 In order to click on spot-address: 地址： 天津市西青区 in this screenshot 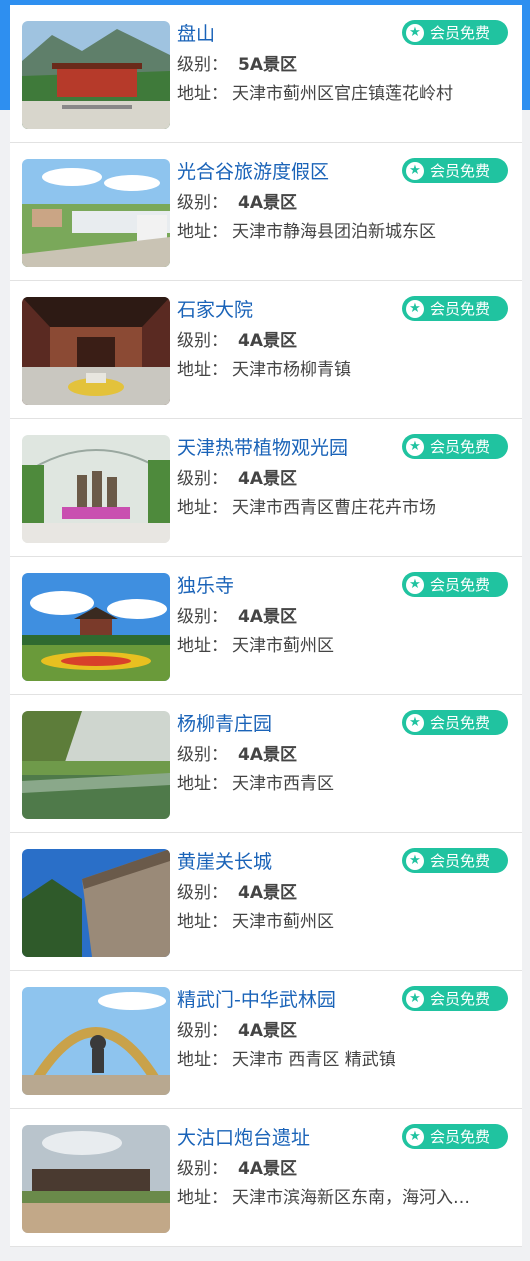, I will do `click(342, 784)`.